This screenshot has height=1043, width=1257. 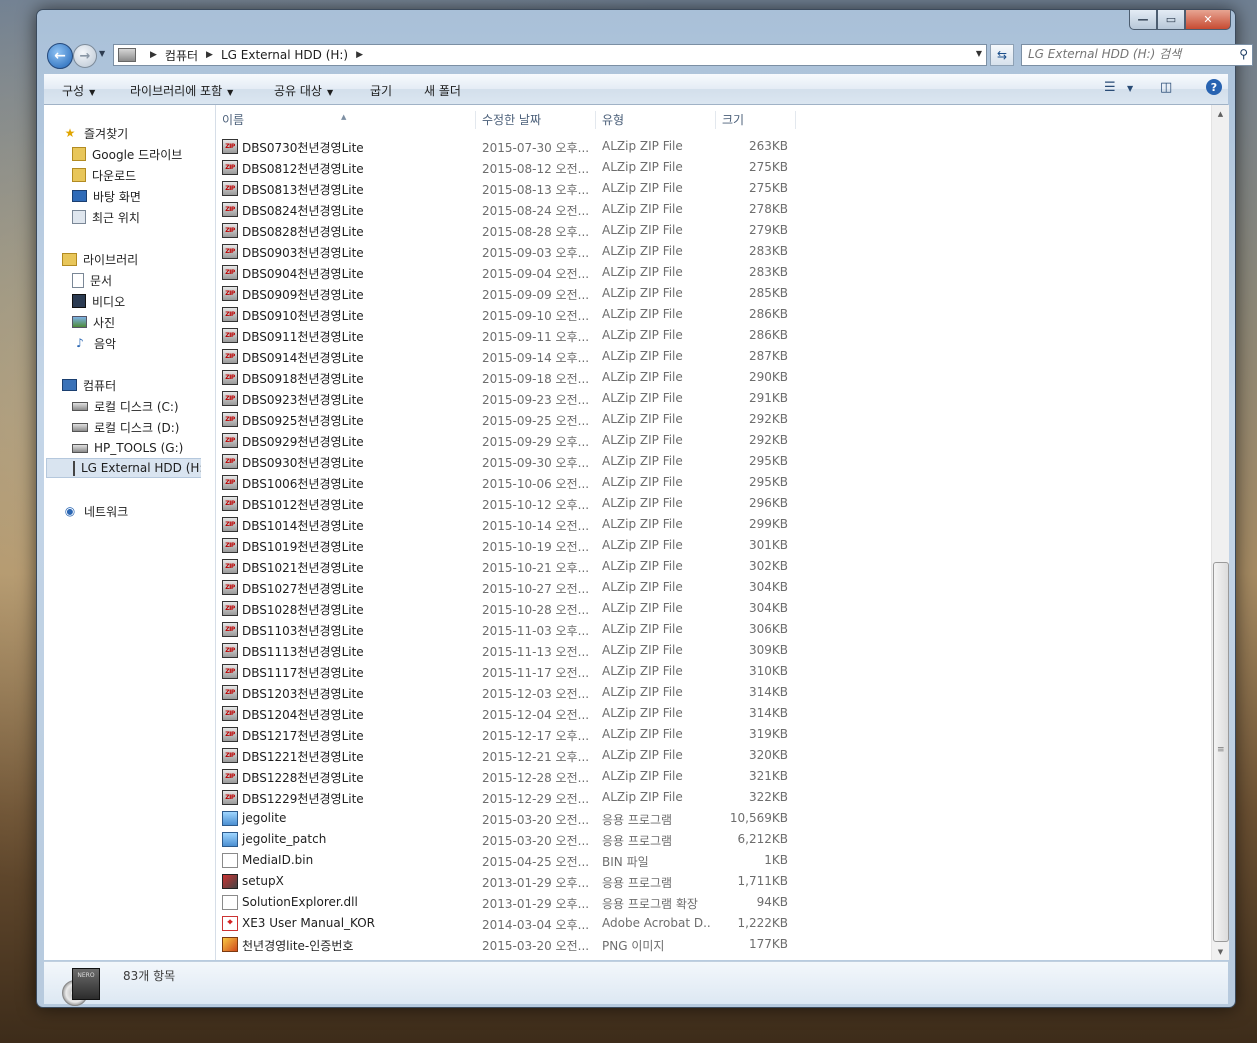 I want to click on file-row: setupX 2013-01-29 오후... 응용 프로그램 1,711KB, so click(x=516, y=881).